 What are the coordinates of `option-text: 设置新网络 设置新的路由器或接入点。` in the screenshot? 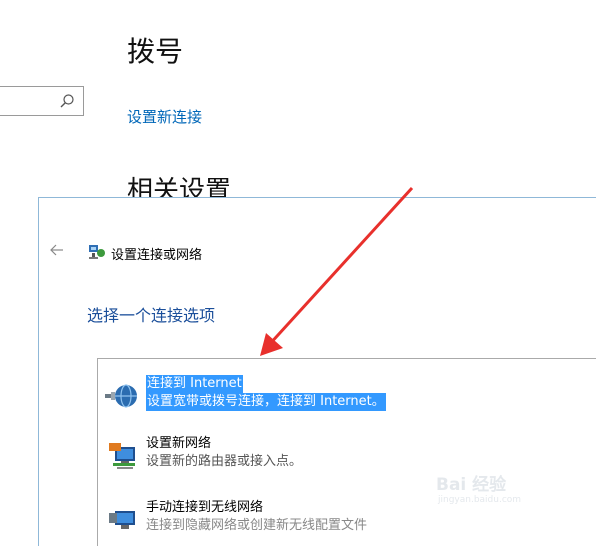 It's located at (224, 453).